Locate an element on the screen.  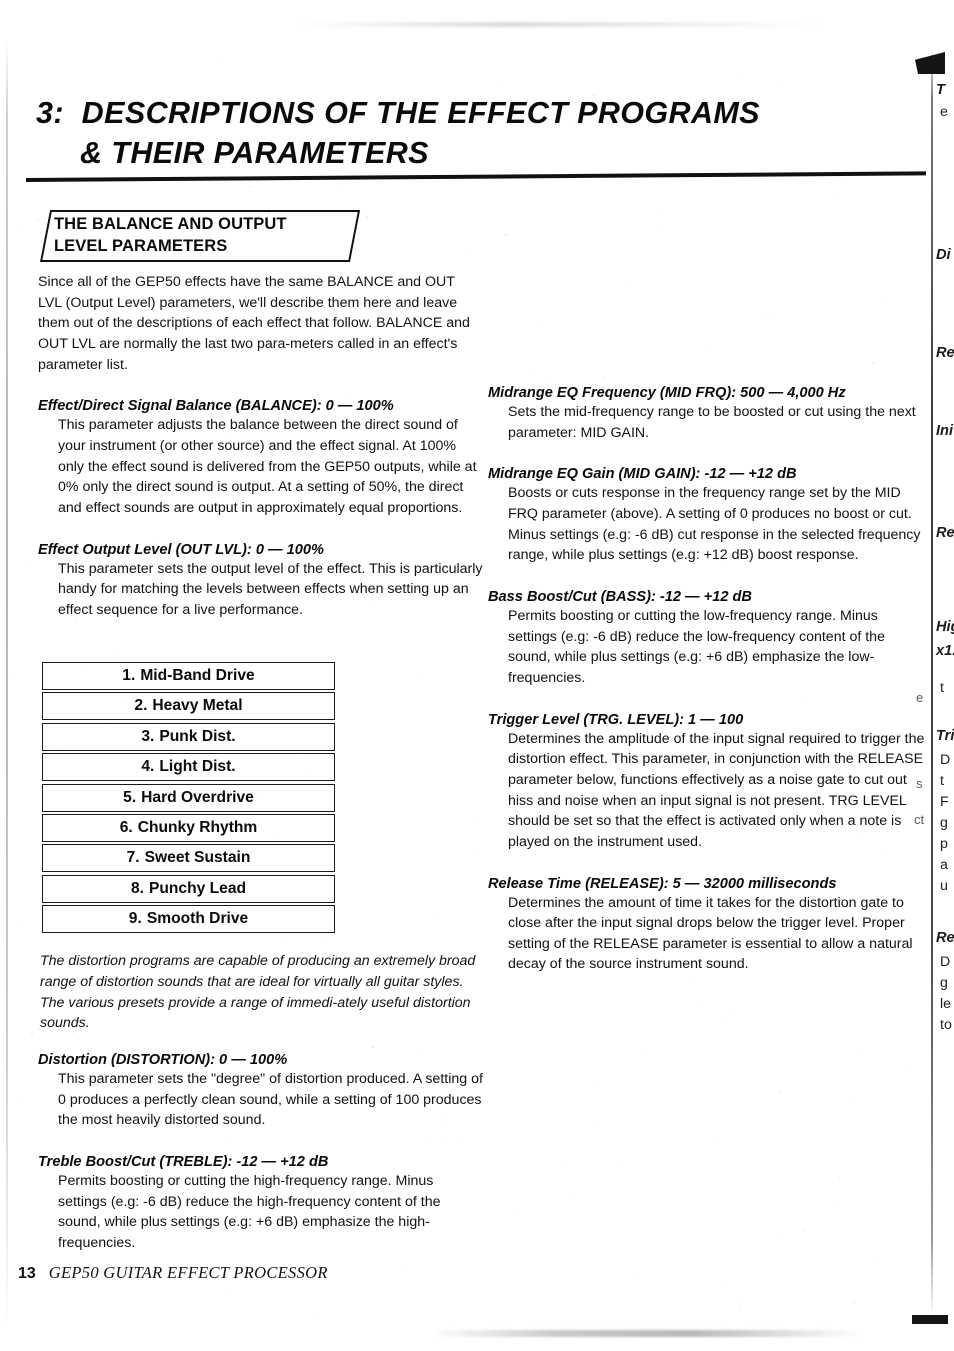
gutter-bleed-mark: e is located at coordinates (920, 697).